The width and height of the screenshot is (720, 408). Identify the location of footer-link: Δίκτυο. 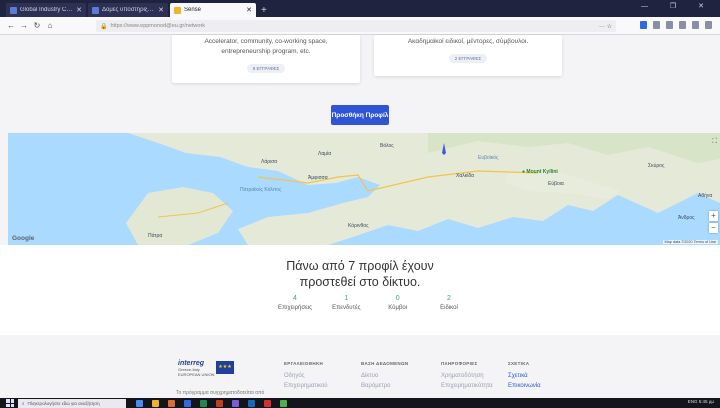
(384, 376).